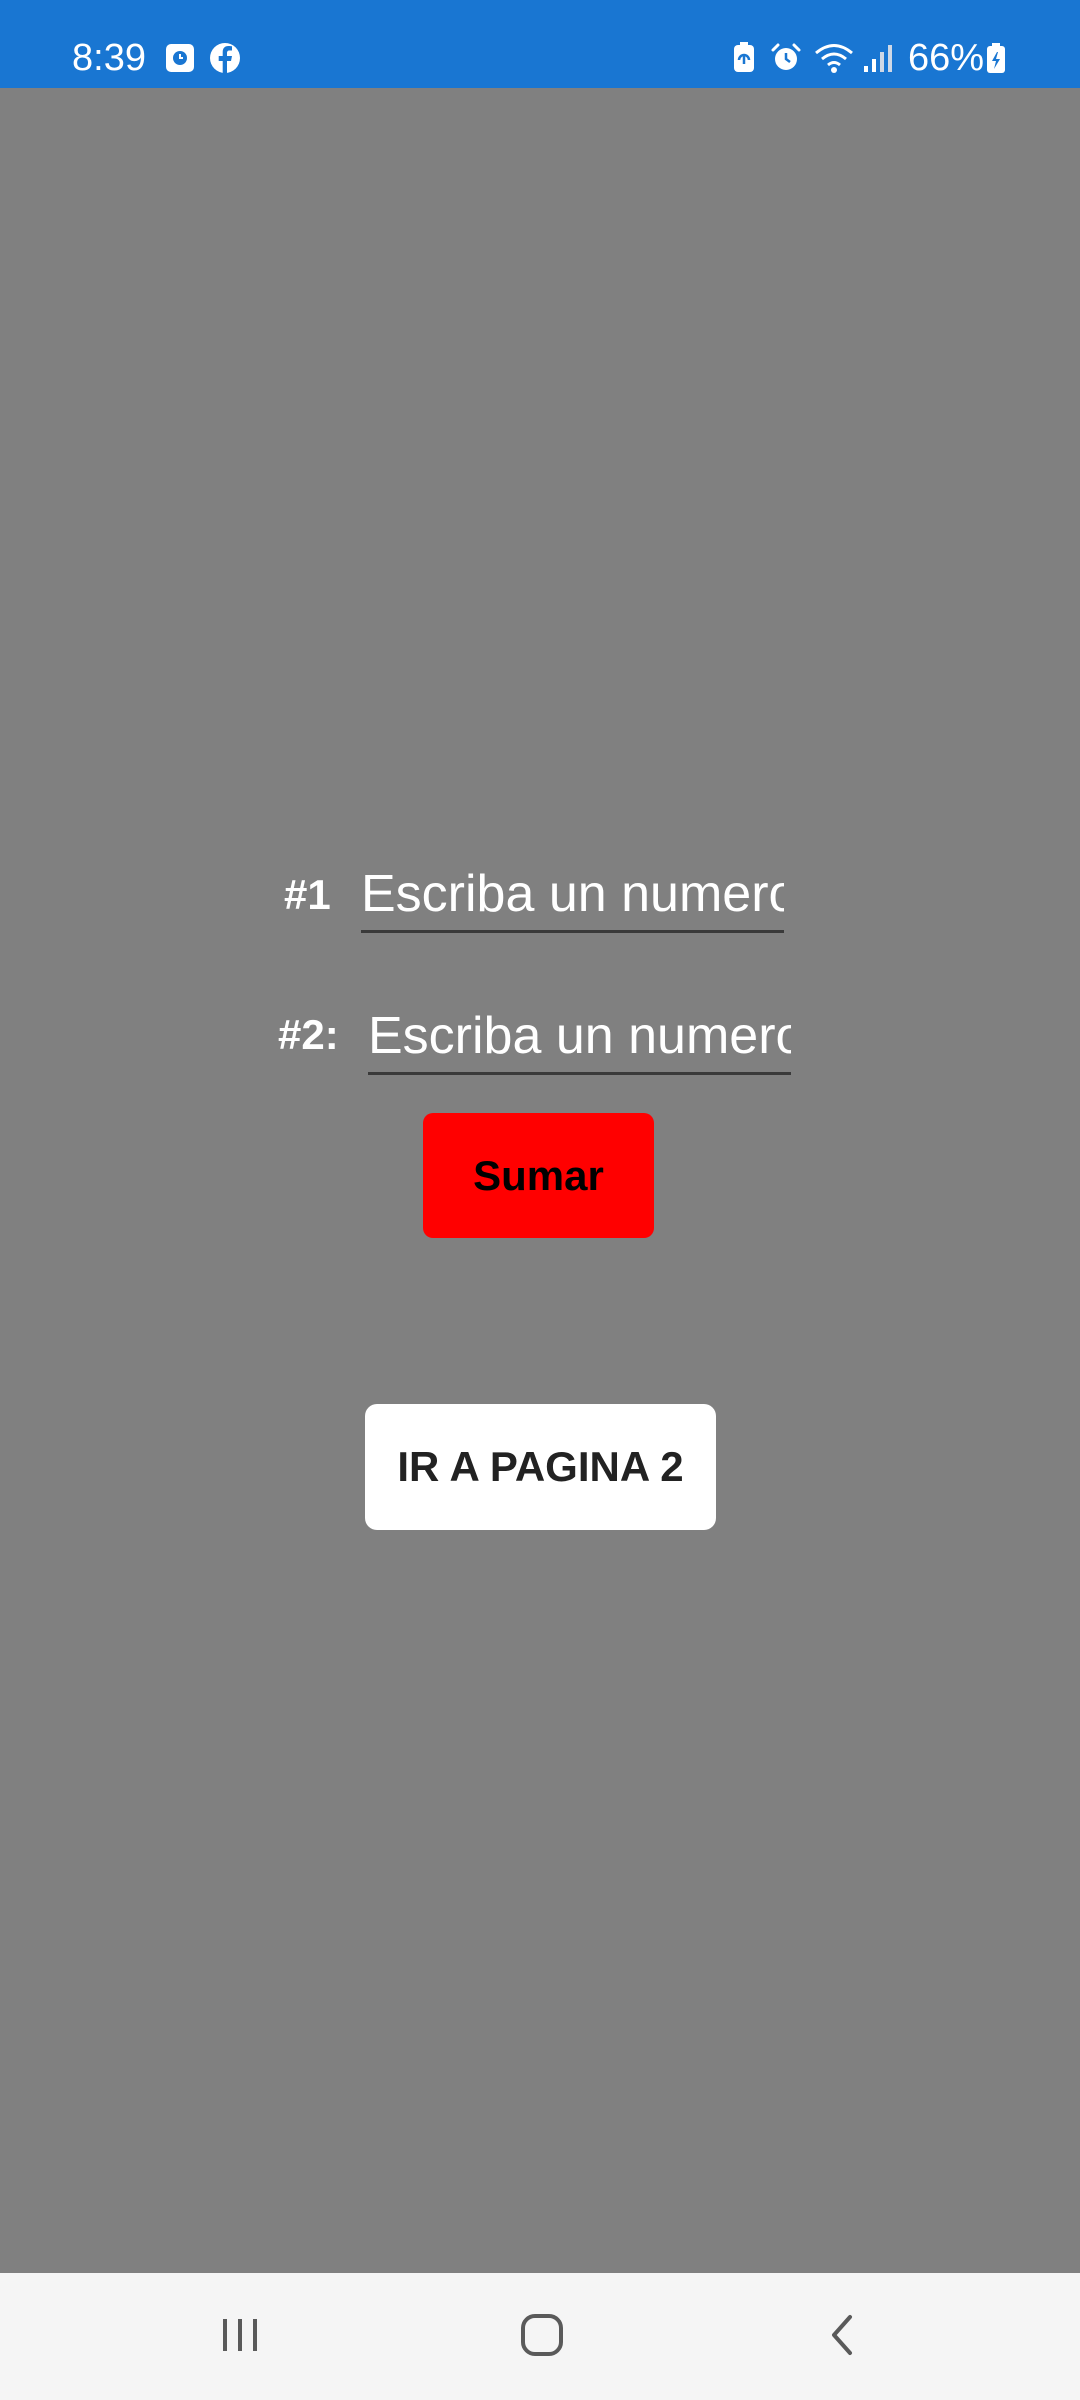  Describe the element at coordinates (946, 58) in the screenshot. I see `battery-percentage: 66%` at that location.